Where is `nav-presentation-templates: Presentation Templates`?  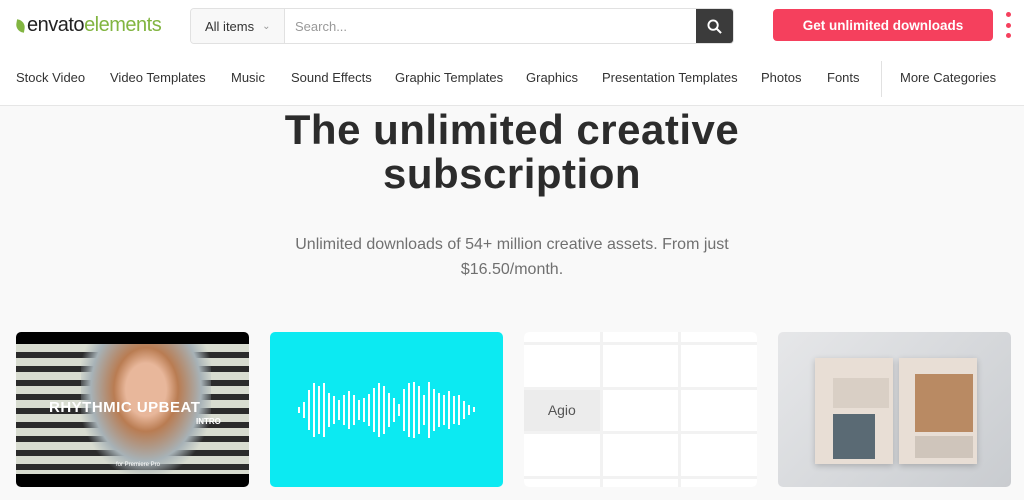 nav-presentation-templates: Presentation Templates is located at coordinates (670, 77).